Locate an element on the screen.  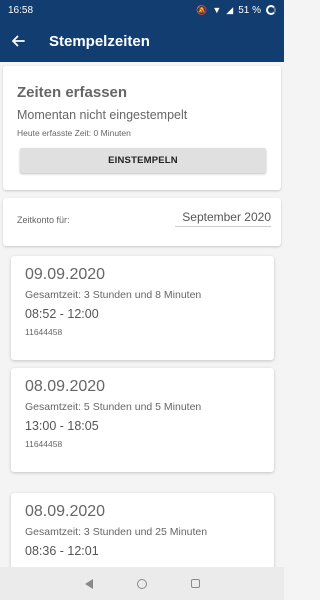
today-time: Heute erfasste Zeit: 0 Minuten is located at coordinates (74, 133).